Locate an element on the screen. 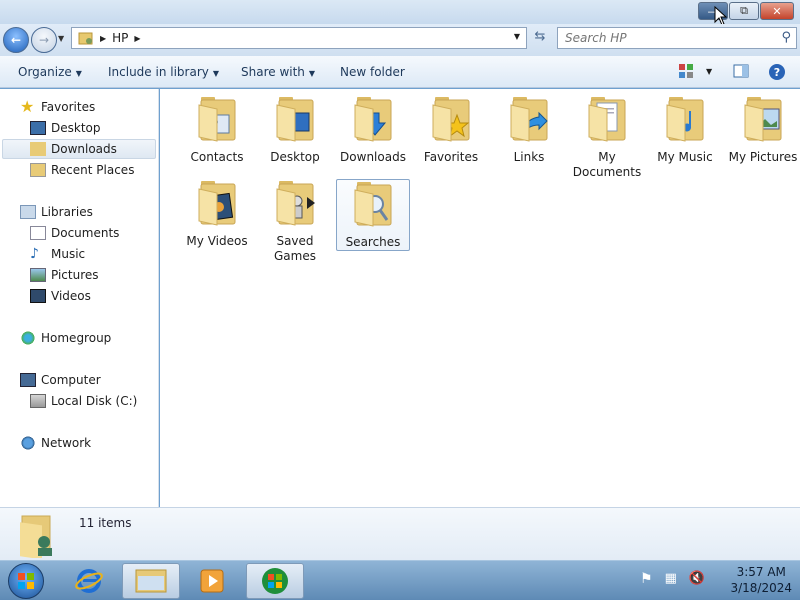 This screenshot has width=800, height=600. nav-desktop-label: Desktop is located at coordinates (76, 128).